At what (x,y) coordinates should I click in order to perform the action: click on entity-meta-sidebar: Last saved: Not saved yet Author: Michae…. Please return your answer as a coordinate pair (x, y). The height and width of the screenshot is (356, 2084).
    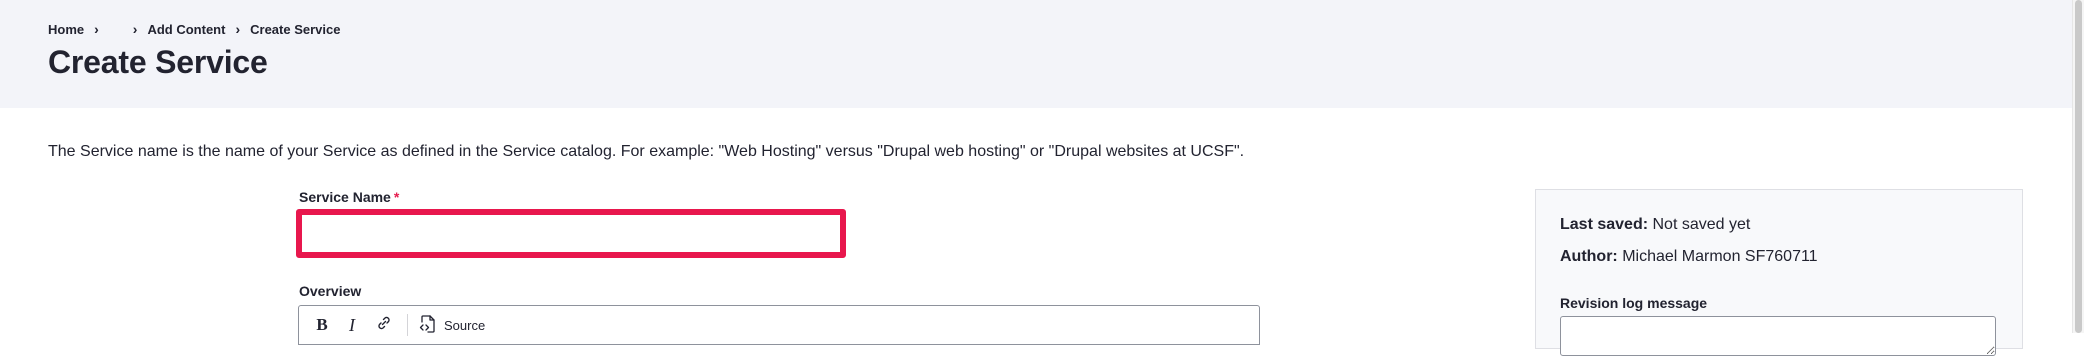
    Looking at the image, I should click on (1779, 272).